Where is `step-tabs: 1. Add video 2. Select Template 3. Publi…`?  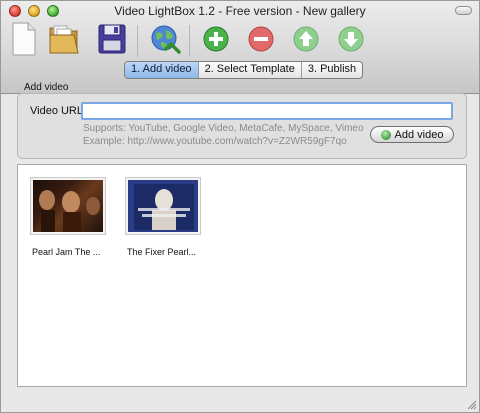 step-tabs: 1. Add video 2. Select Template 3. Publi… is located at coordinates (244, 70).